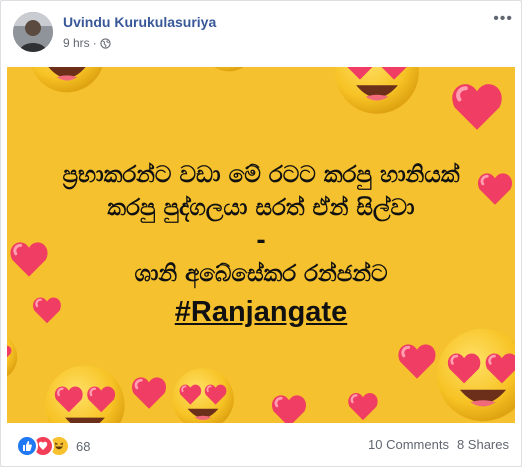  What do you see at coordinates (83, 446) in the screenshot?
I see `reaction-count: 68` at bounding box center [83, 446].